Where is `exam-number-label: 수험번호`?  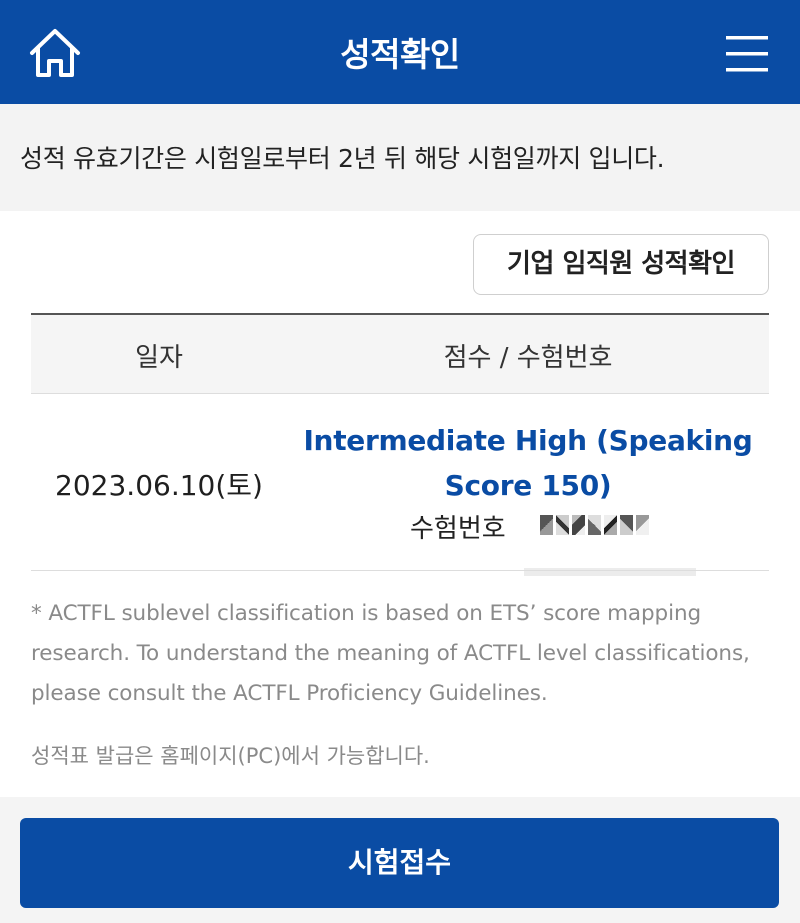 exam-number-label: 수험번호 is located at coordinates (458, 529).